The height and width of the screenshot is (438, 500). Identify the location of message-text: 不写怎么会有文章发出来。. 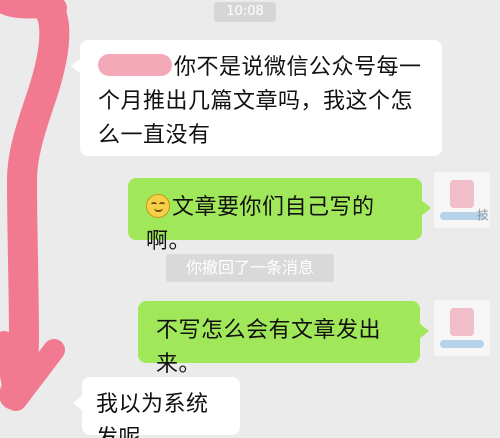
(269, 347).